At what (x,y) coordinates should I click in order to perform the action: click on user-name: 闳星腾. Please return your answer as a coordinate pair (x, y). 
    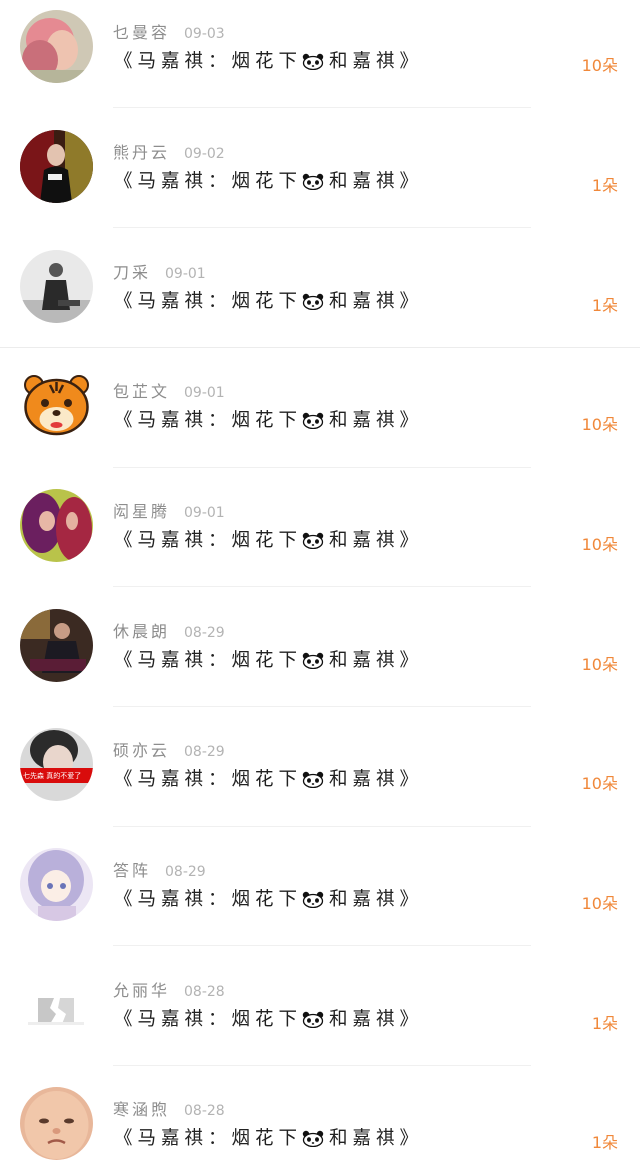
    Looking at the image, I should click on (141, 511).